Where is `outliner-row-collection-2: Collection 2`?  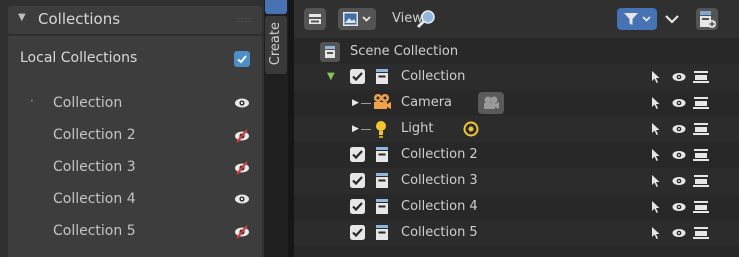 outliner-row-collection-2: Collection 2 is located at coordinates (516, 155).